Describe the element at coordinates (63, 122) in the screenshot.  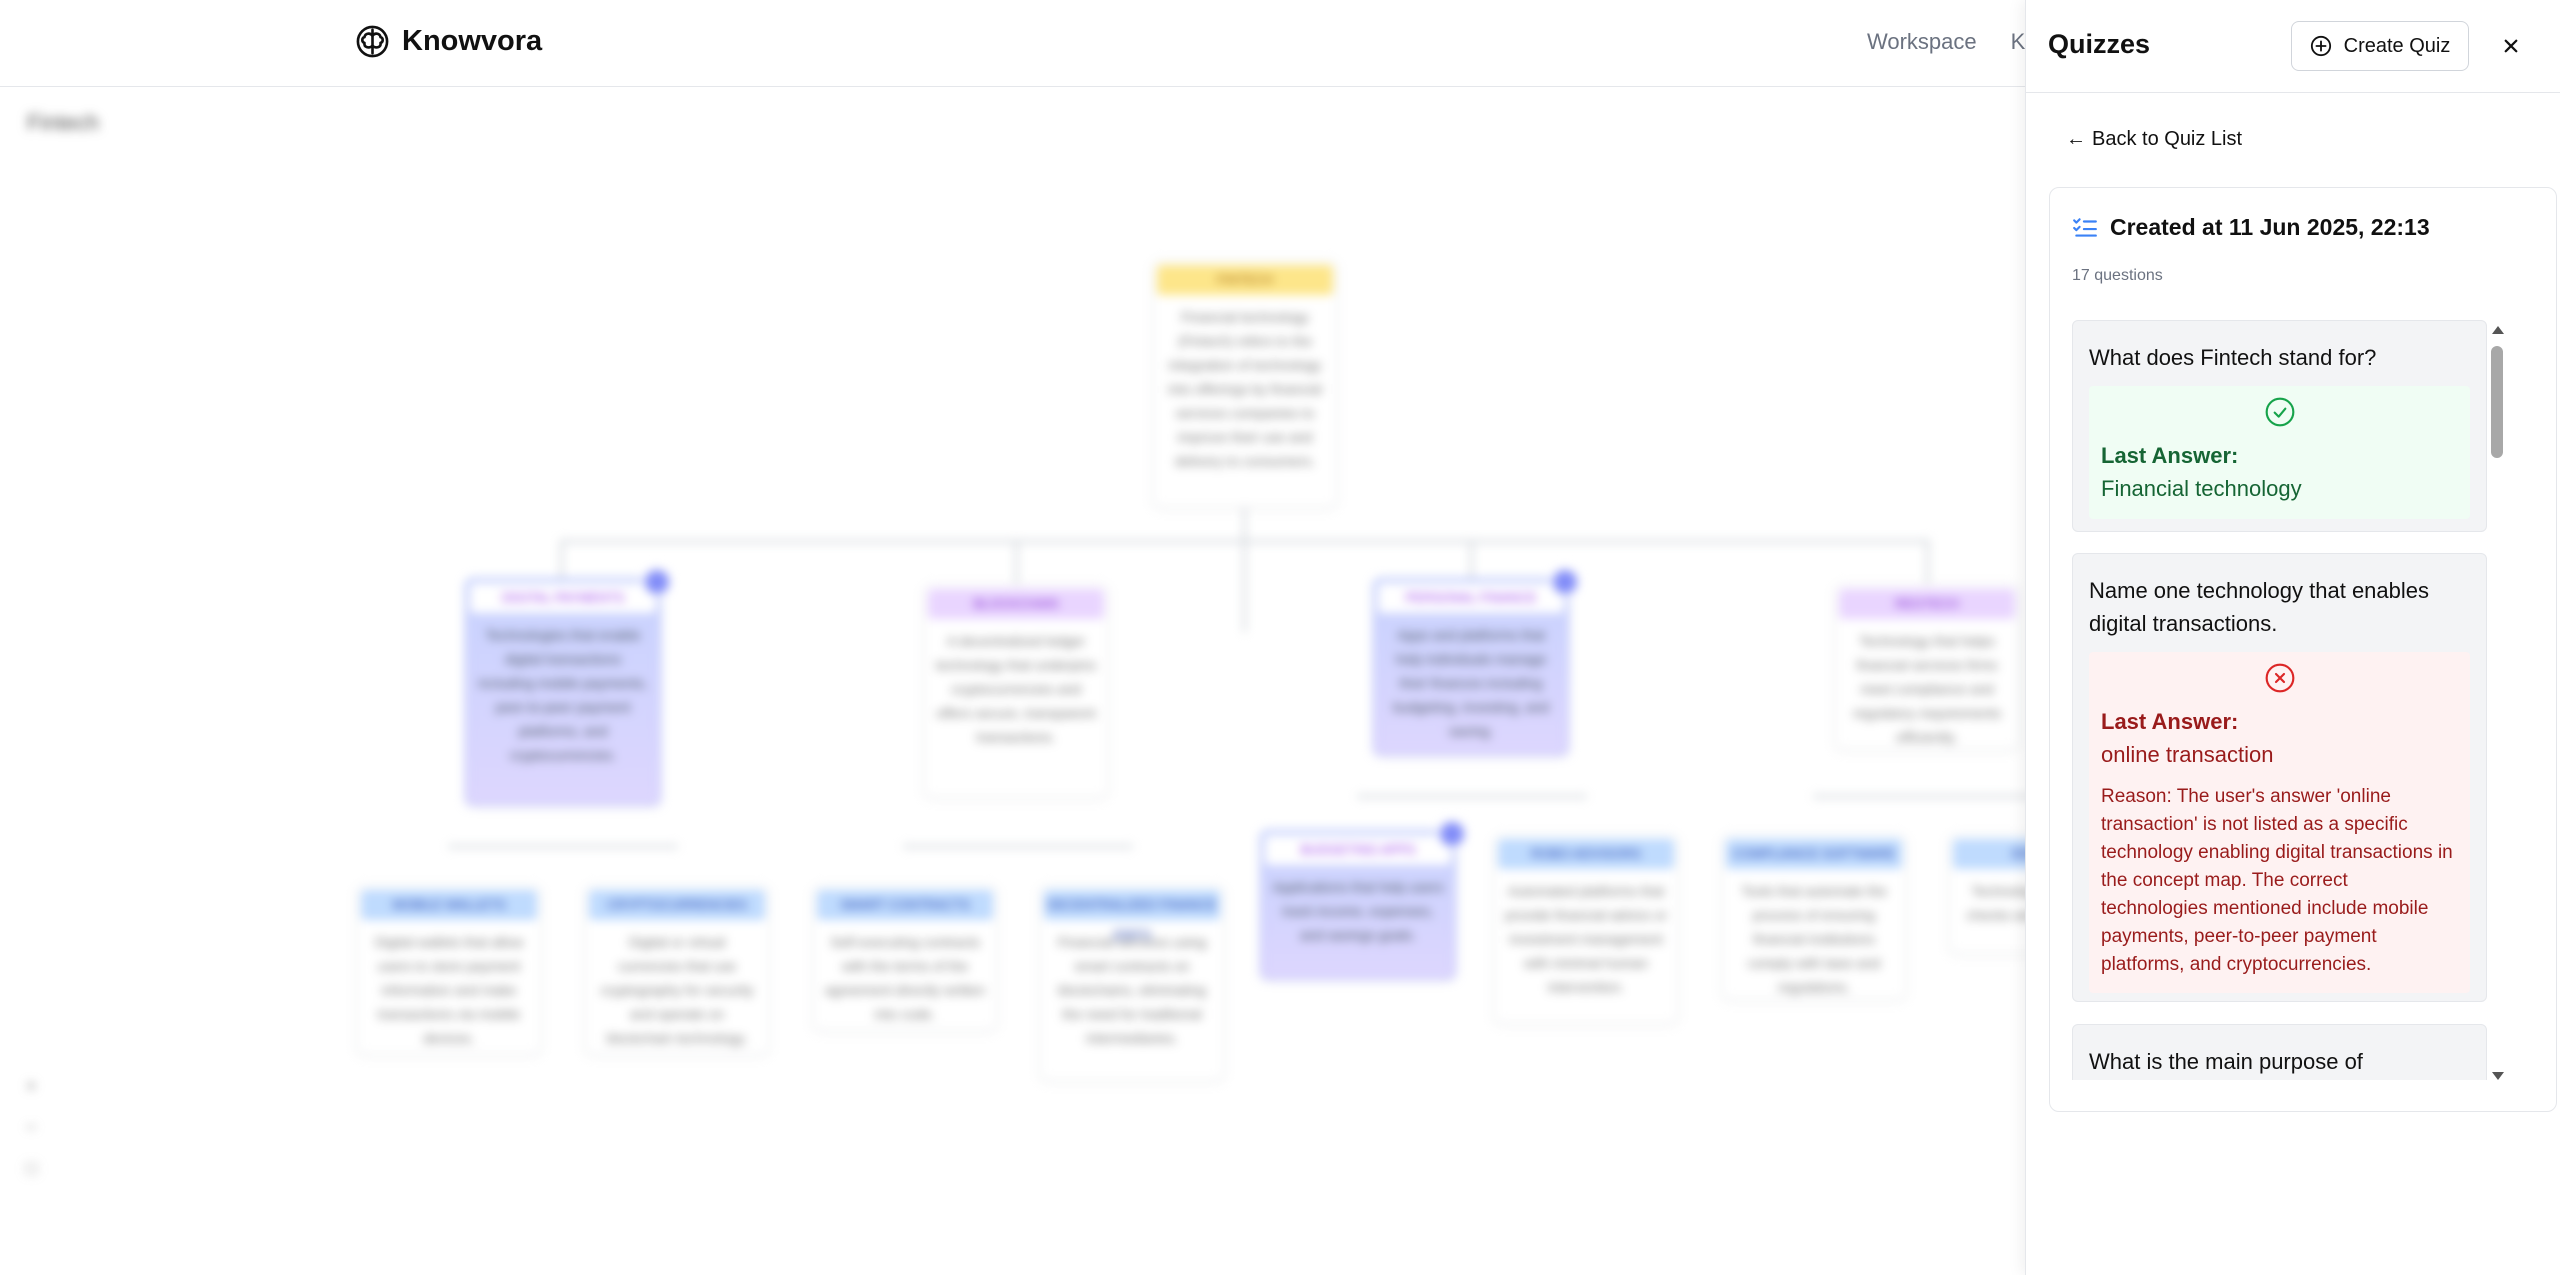
I see `breadcrumb: Fintech` at that location.